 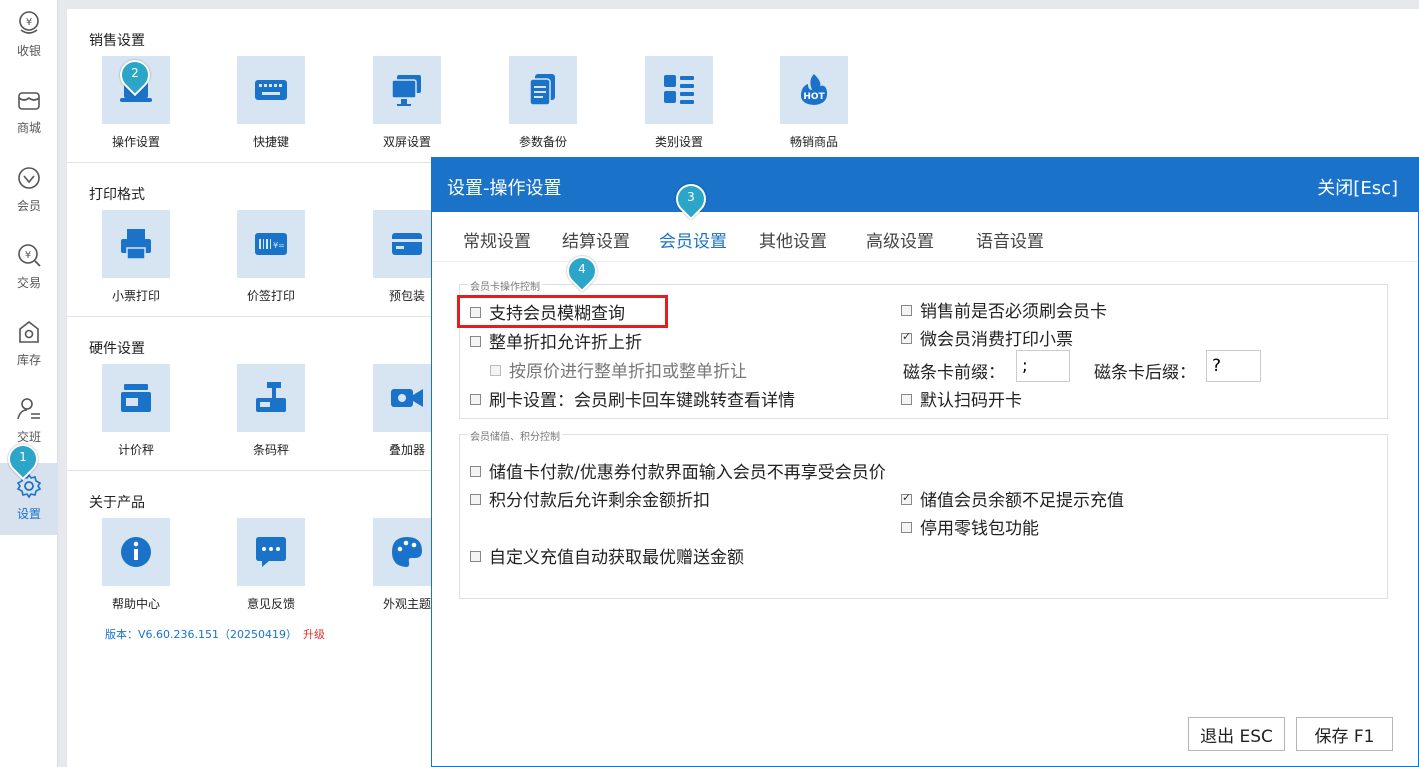 What do you see at coordinates (271, 257) in the screenshot?
I see `tile-price-tag-print: ¥= 价签打印` at bounding box center [271, 257].